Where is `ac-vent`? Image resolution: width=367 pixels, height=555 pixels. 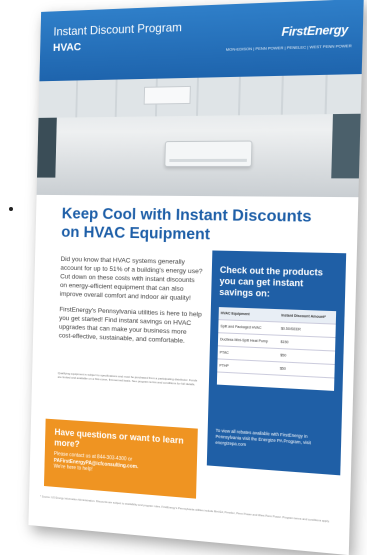
ac-vent is located at coordinates (208, 160).